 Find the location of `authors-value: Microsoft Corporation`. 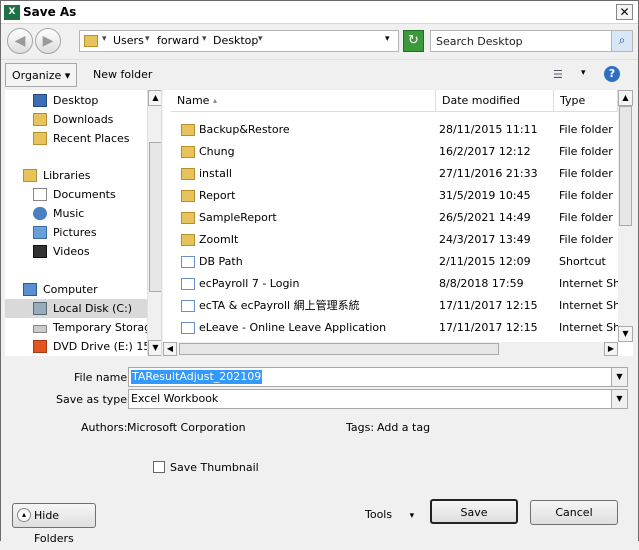

authors-value: Microsoft Corporation is located at coordinates (186, 427).